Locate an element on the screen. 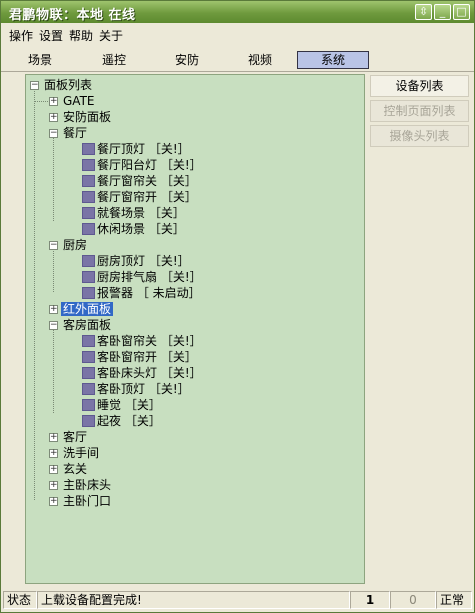 The image size is (475, 613). device-list-button: 设备列表 is located at coordinates (419, 86).